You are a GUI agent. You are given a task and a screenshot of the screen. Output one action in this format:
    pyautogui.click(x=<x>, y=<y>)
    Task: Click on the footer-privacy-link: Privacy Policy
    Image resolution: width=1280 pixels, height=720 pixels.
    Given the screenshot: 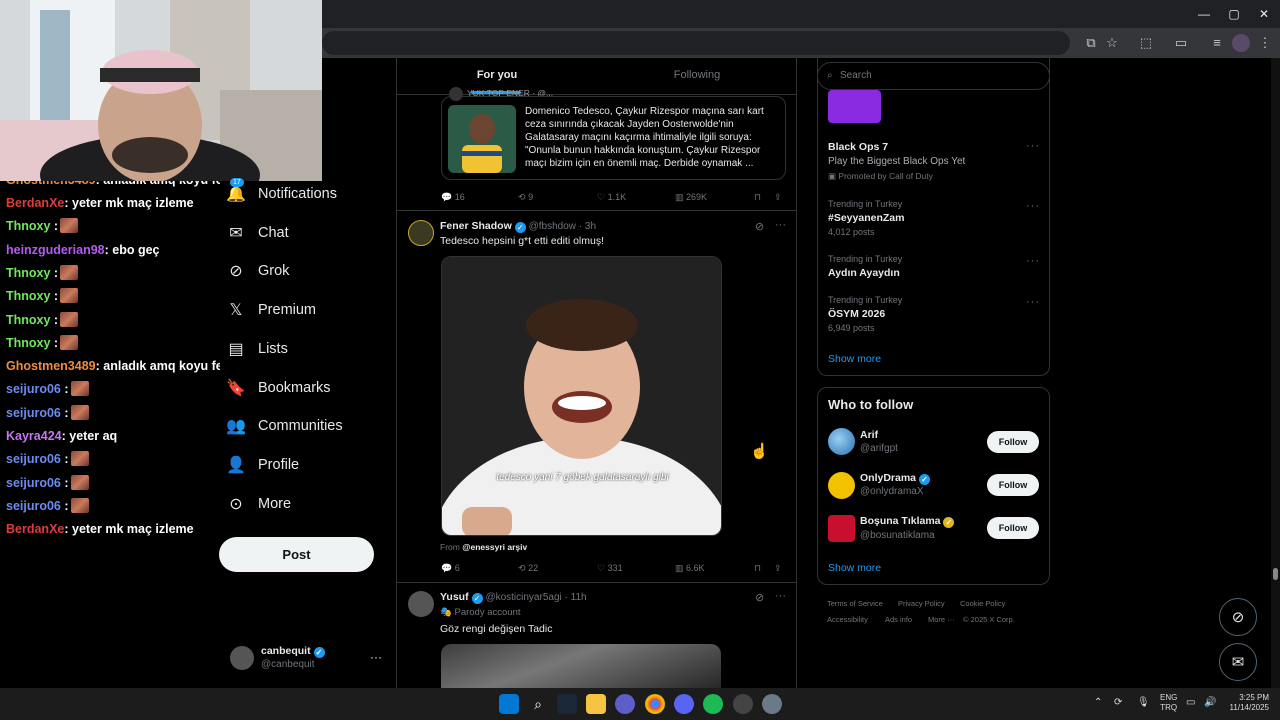 What is the action you would take?
    pyautogui.click(x=921, y=603)
    